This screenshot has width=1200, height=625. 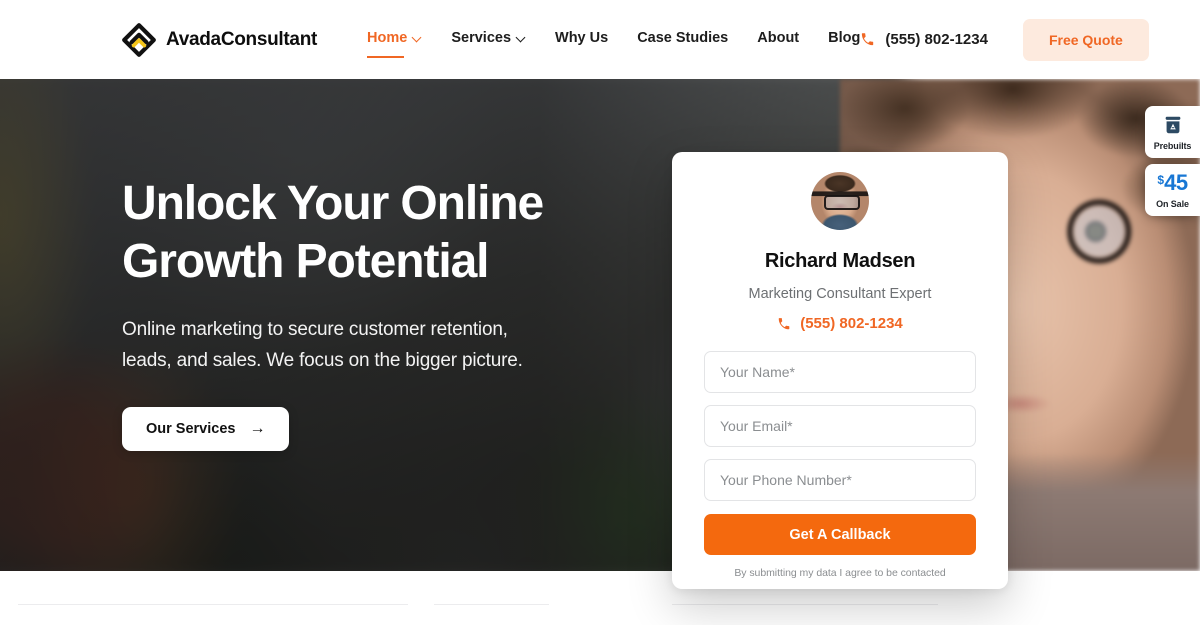 What do you see at coordinates (1004, 39) in the screenshot?
I see `header-actions: (555) 802-1234 Free Quote` at bounding box center [1004, 39].